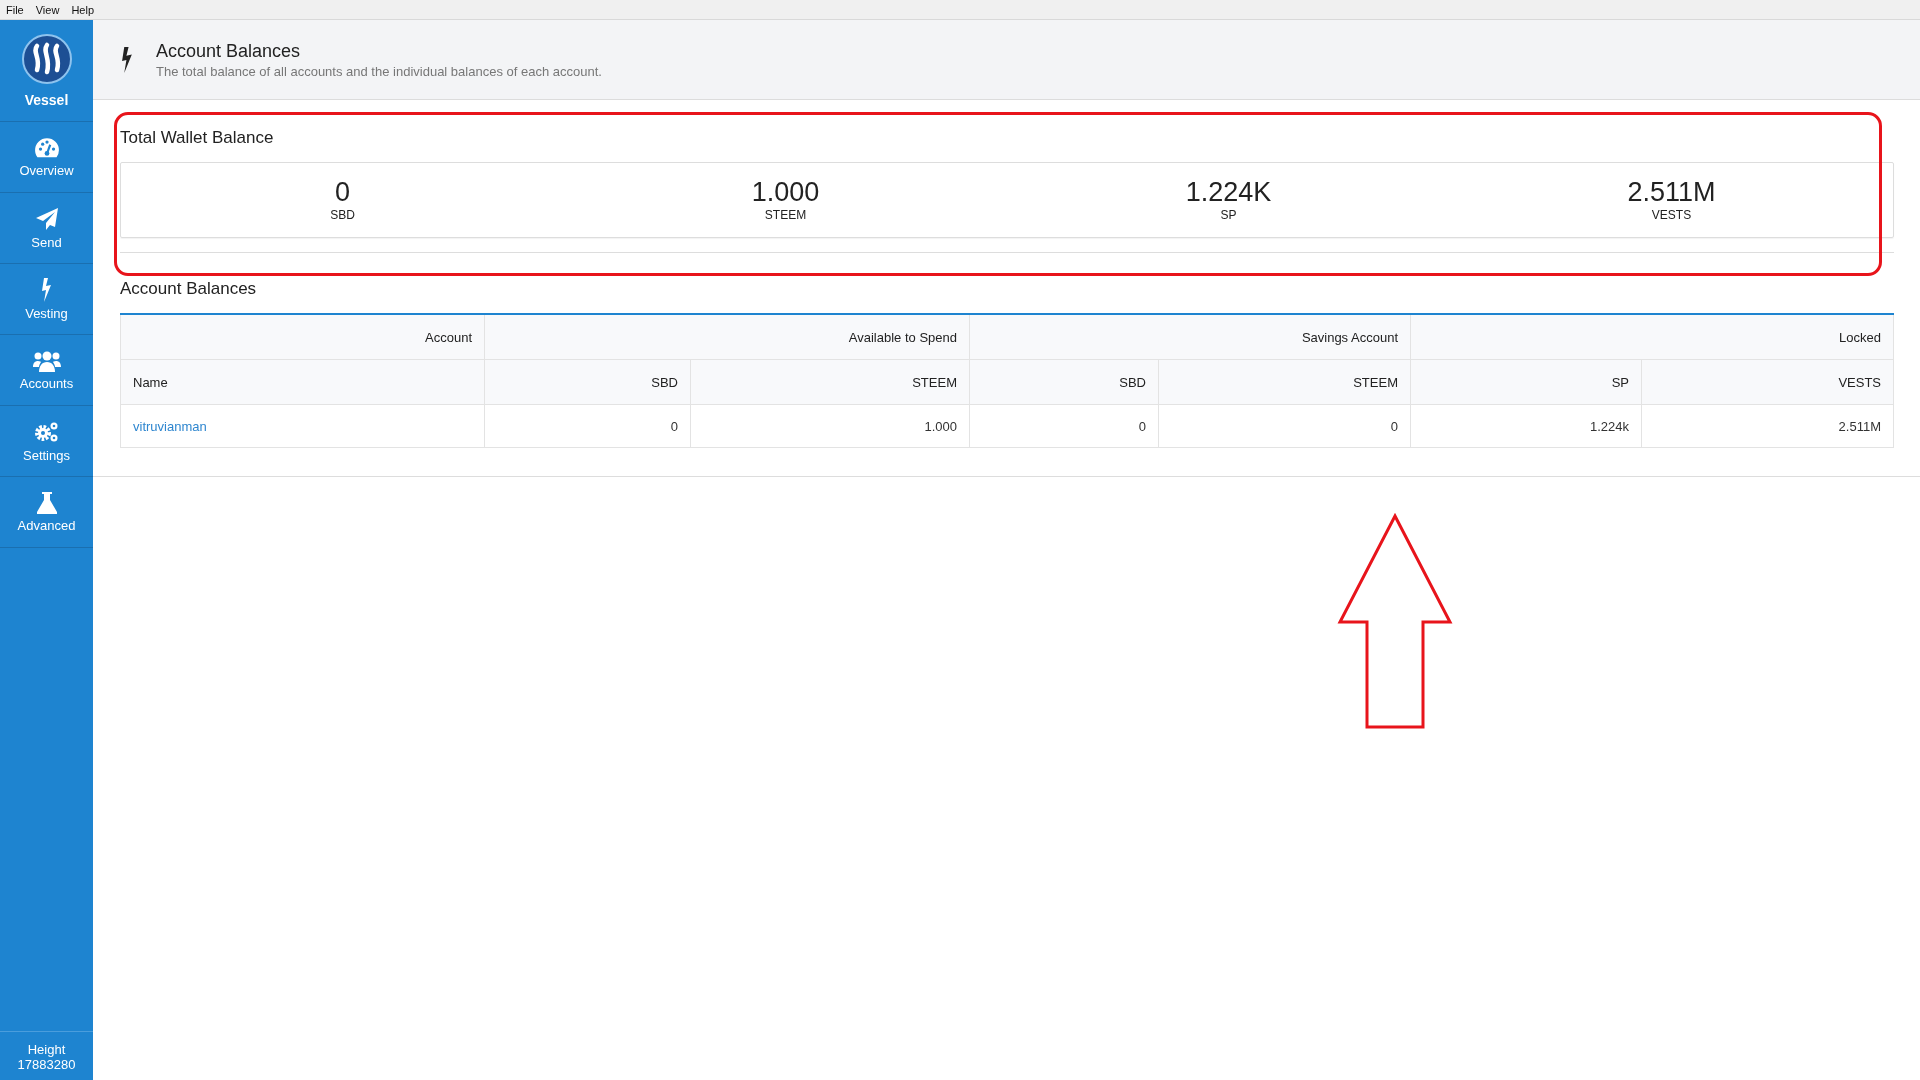 This screenshot has height=1080, width=1920. What do you see at coordinates (1671, 193) in the screenshot?
I see `balance-value: 2.511M` at bounding box center [1671, 193].